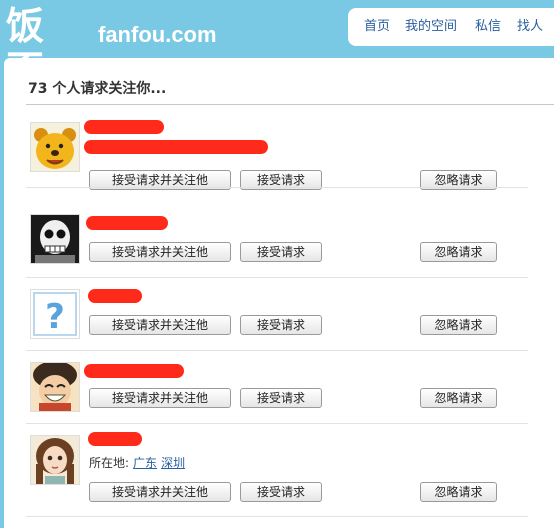 Image resolution: width=554 pixels, height=528 pixels. What do you see at coordinates (55, 147) in the screenshot?
I see `winnie-the-pooh-avatar` at bounding box center [55, 147].